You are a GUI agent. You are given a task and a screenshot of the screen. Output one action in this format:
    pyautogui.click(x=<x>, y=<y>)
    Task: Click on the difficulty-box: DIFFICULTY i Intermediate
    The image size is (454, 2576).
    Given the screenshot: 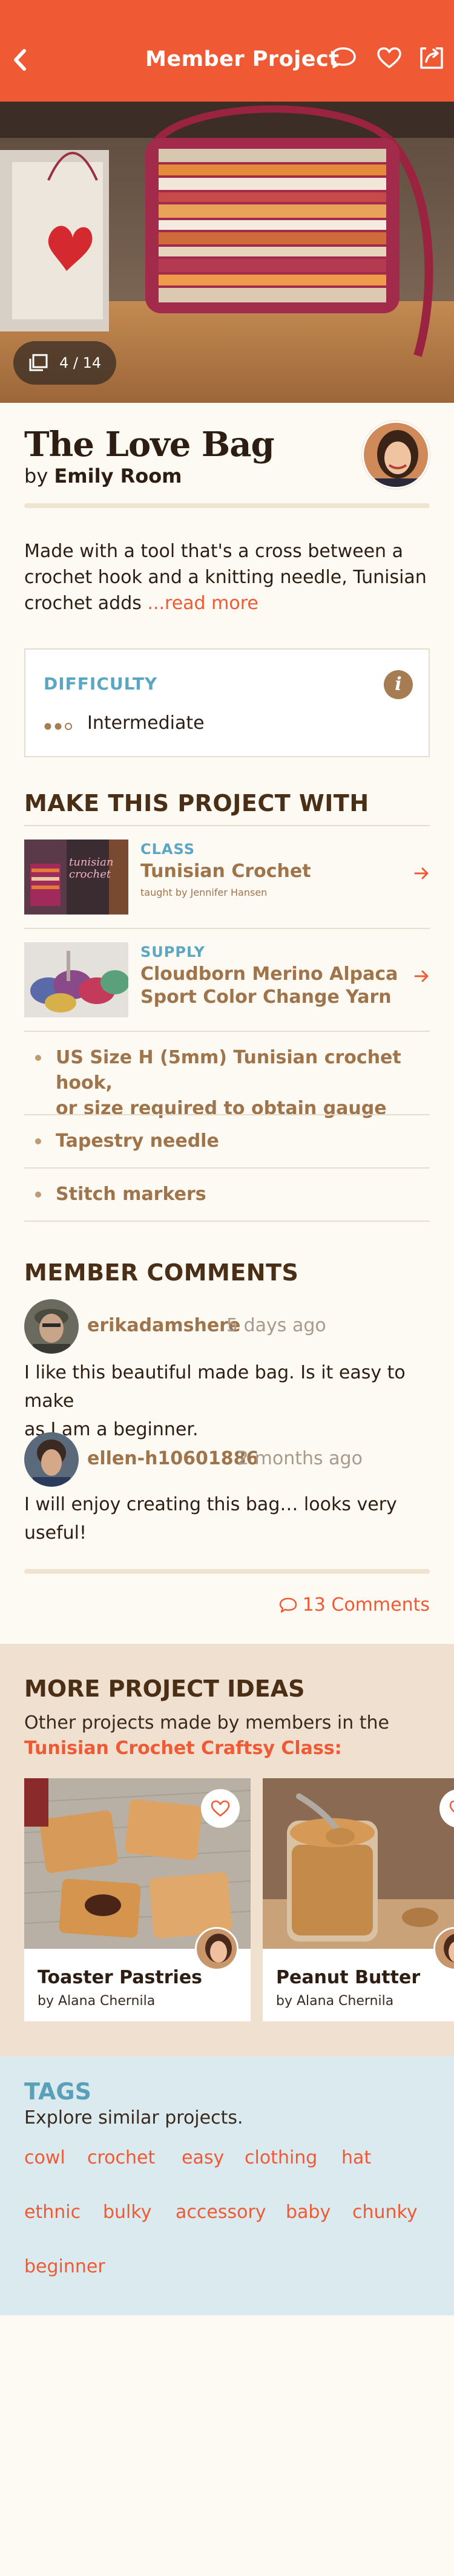 What is the action you would take?
    pyautogui.click(x=227, y=702)
    